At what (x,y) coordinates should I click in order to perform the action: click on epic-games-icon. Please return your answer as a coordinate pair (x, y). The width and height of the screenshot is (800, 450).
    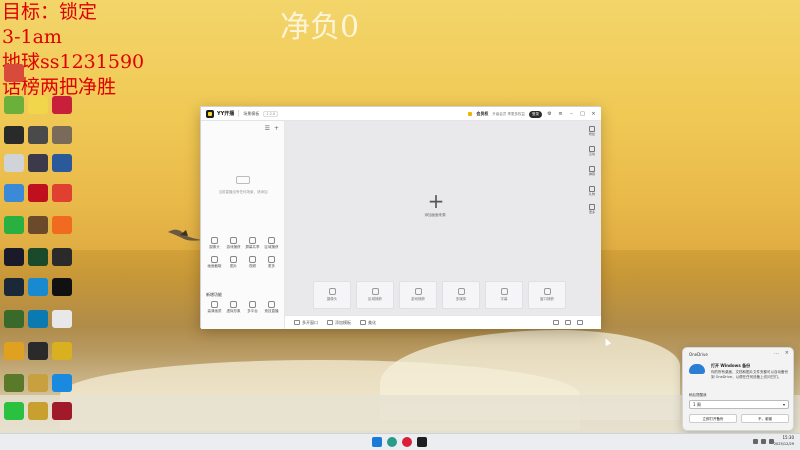
    Looking at the image, I should click on (38, 351).